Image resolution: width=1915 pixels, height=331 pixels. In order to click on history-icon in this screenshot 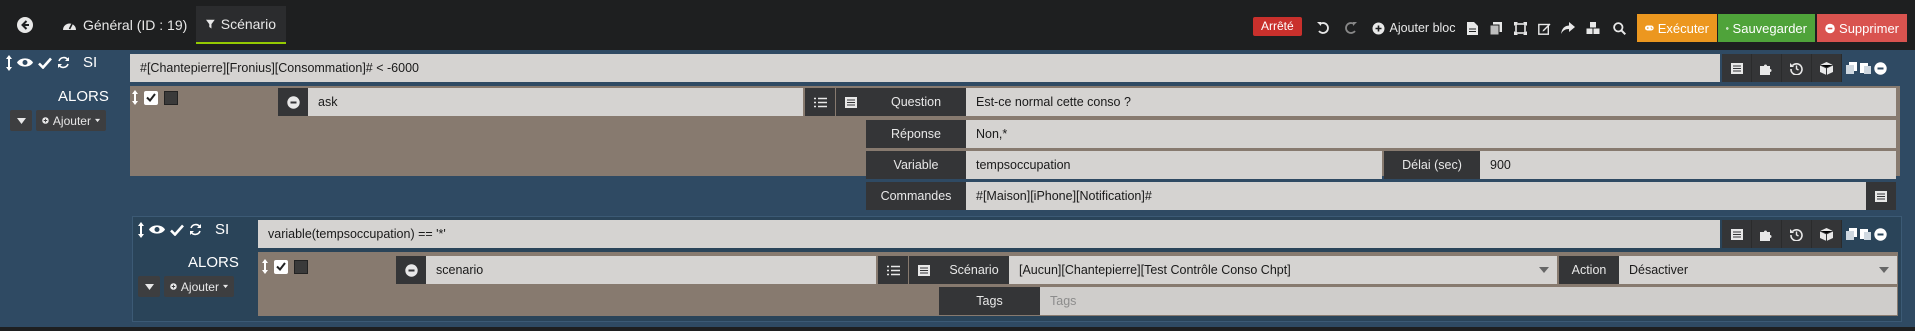, I will do `click(1796, 234)`.